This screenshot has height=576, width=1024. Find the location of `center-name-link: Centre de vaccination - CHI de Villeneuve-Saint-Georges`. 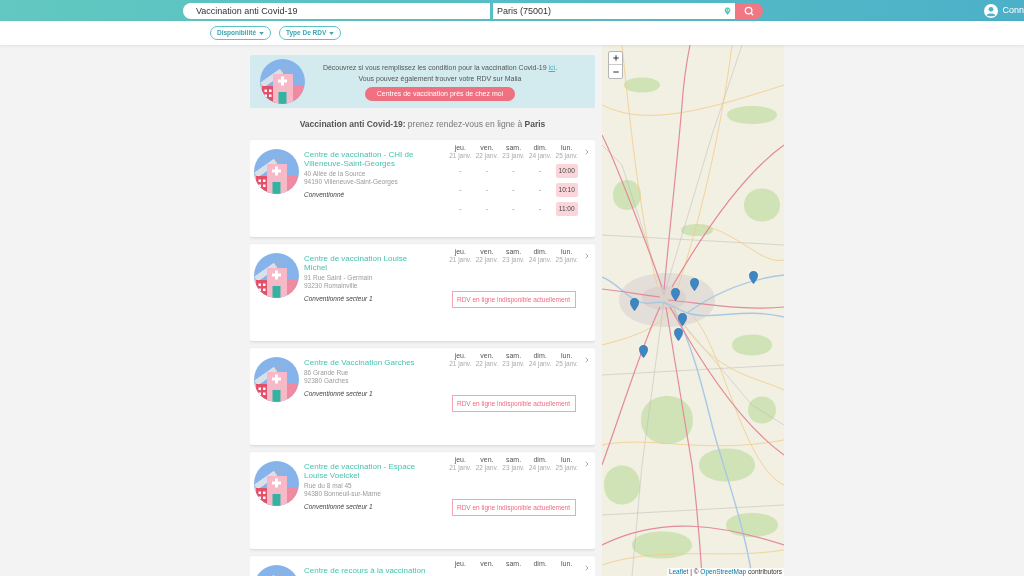

center-name-link: Centre de vaccination - CHI de Villeneuve-Saint-Georges is located at coordinates (366, 159).